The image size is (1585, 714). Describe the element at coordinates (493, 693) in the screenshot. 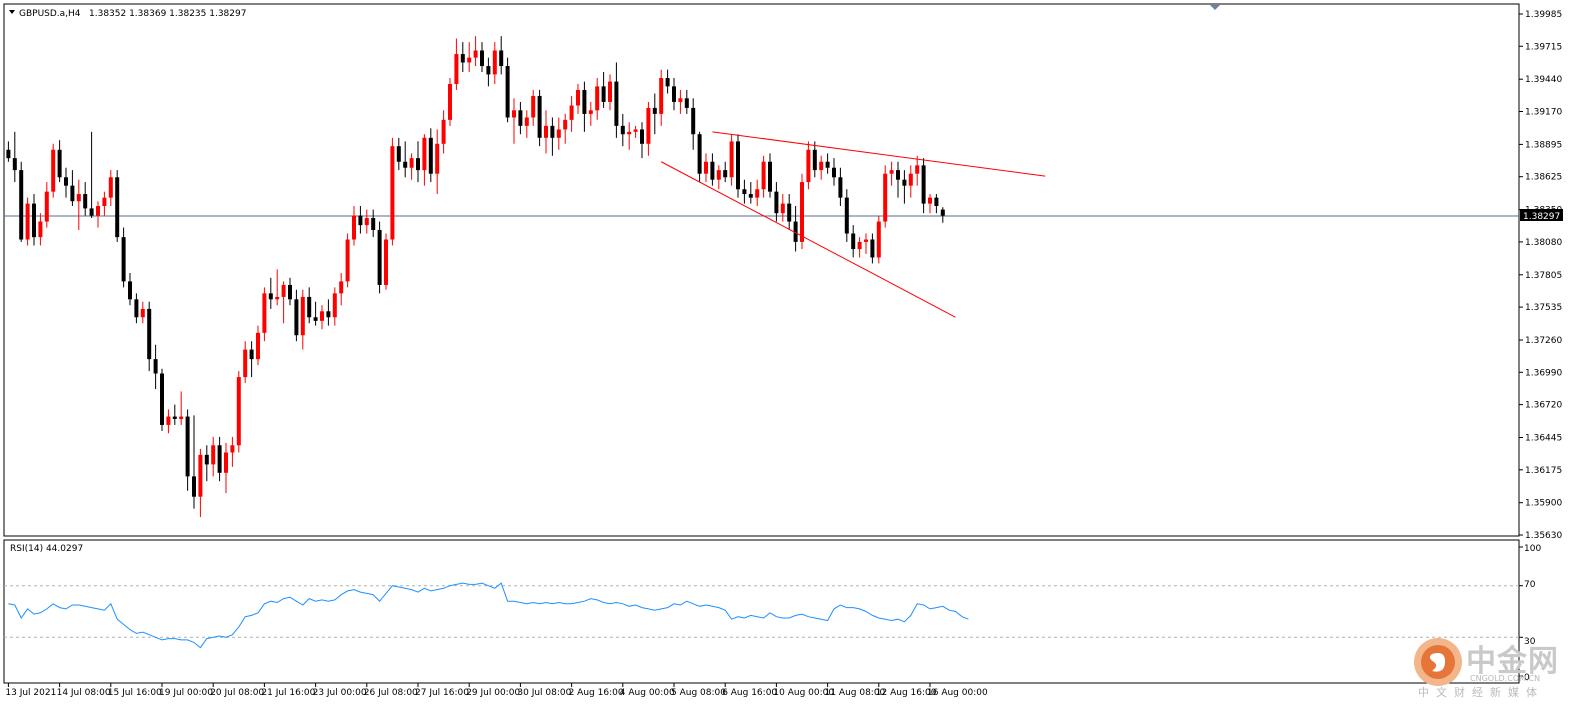

I see `time-tick-label: 29 Jul 00:00` at that location.